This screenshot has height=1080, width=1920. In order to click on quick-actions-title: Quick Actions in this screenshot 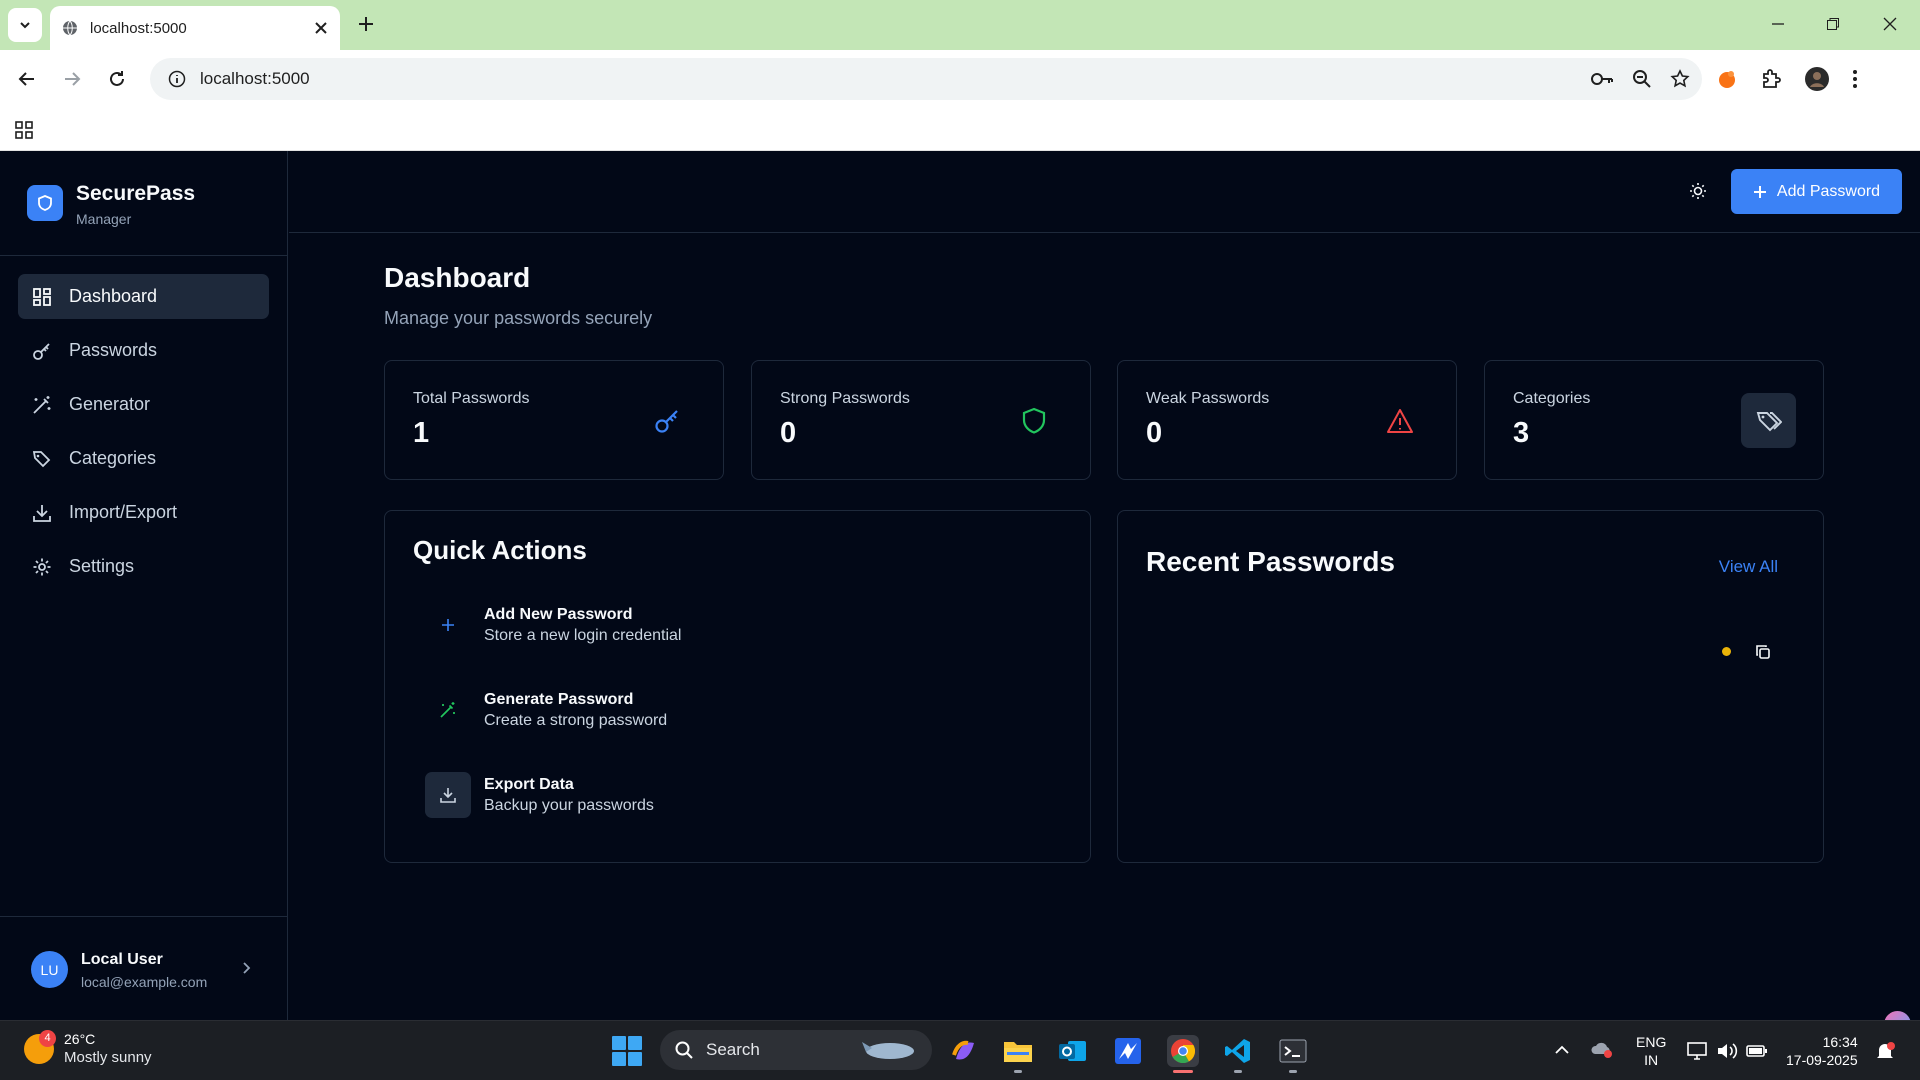, I will do `click(500, 550)`.